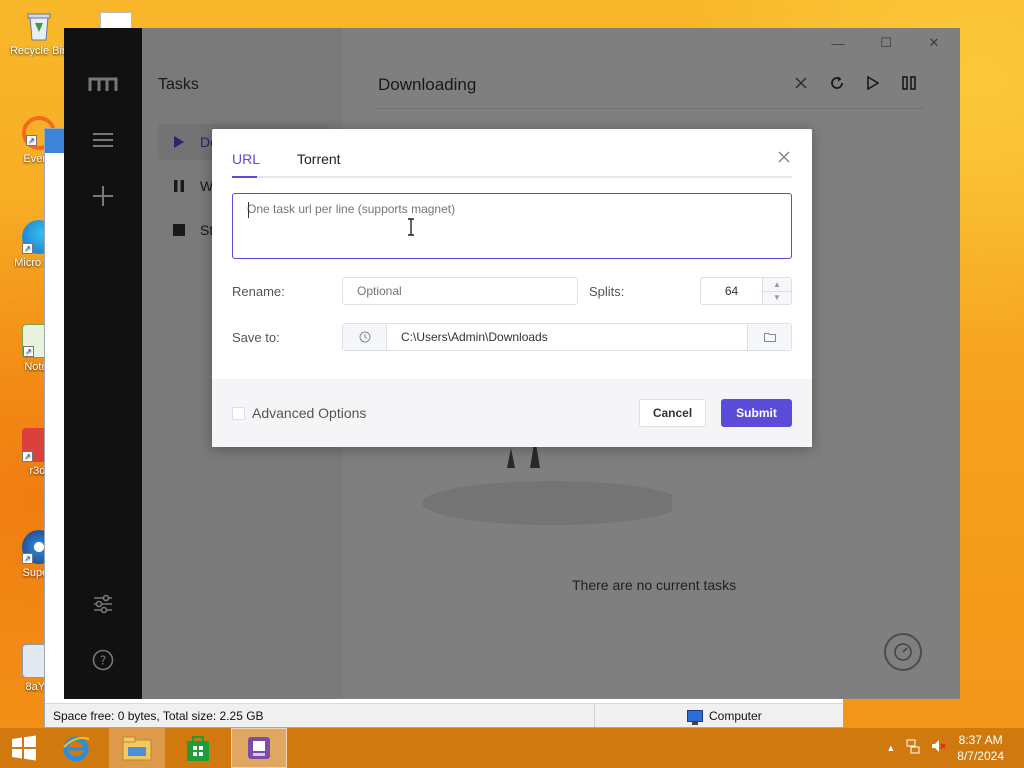 The image size is (1024, 768). What do you see at coordinates (784, 157) in the screenshot?
I see `close-icon` at bounding box center [784, 157].